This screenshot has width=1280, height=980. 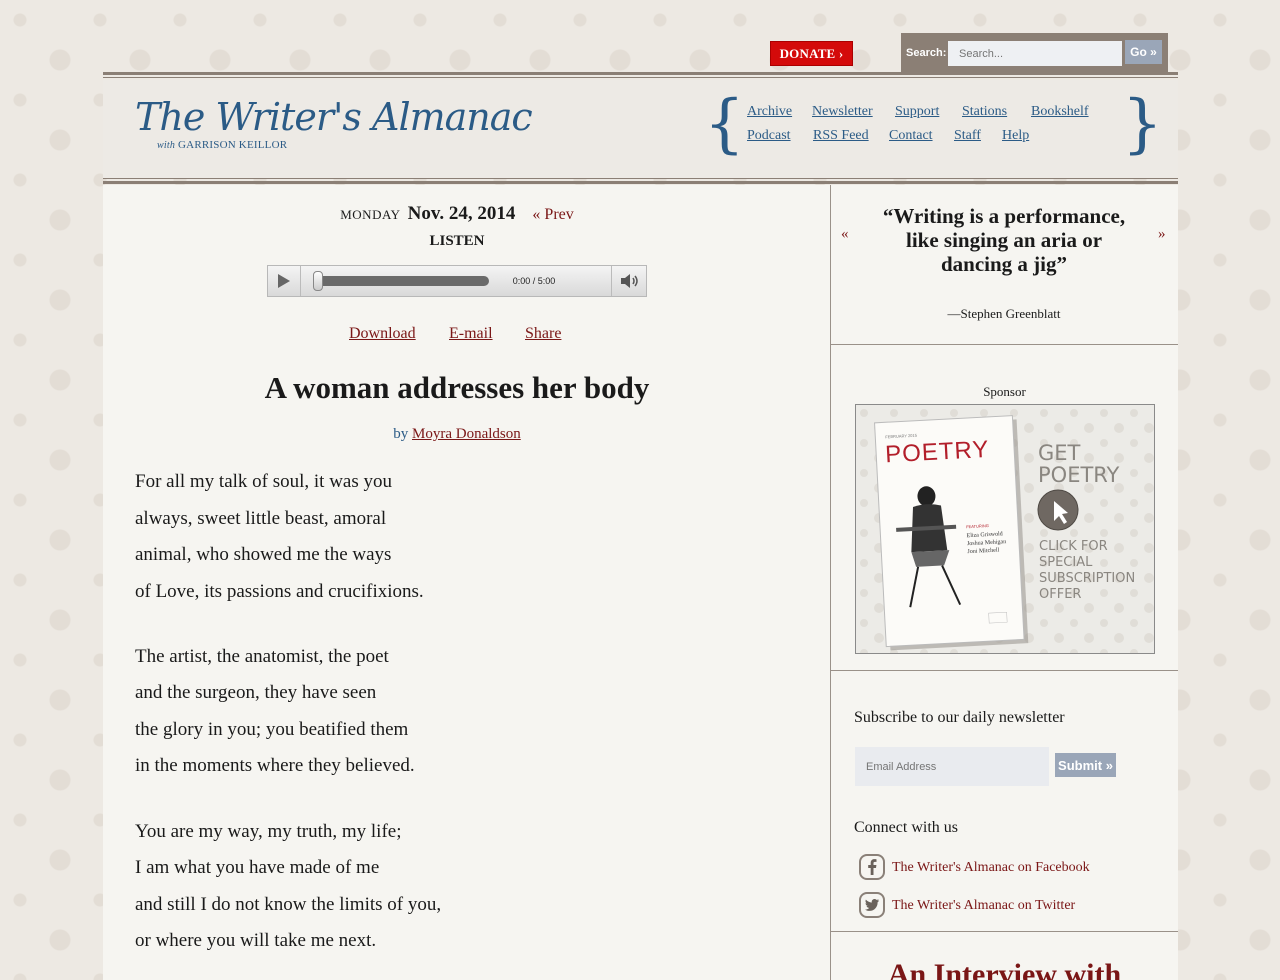 What do you see at coordinates (724, 124) in the screenshot?
I see `left-brace-decoration: {` at bounding box center [724, 124].